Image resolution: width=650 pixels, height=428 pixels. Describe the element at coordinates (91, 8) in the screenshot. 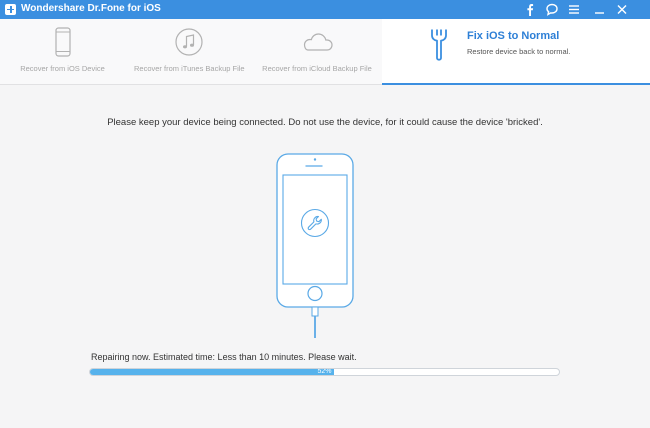

I see `window-title: Wondershare Dr.Fone for iOS` at that location.